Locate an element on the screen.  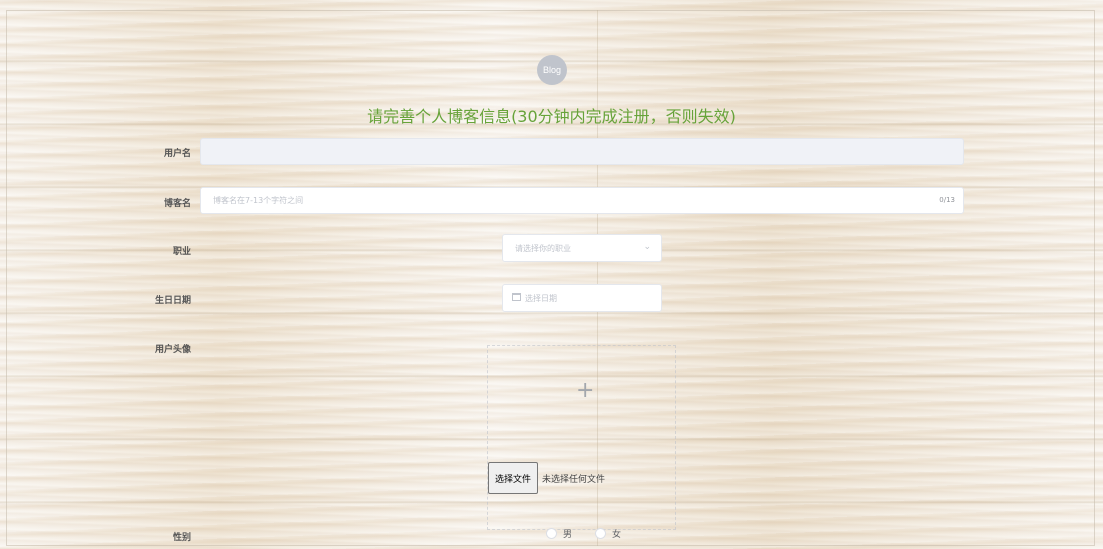
calendar-icon is located at coordinates (516, 297).